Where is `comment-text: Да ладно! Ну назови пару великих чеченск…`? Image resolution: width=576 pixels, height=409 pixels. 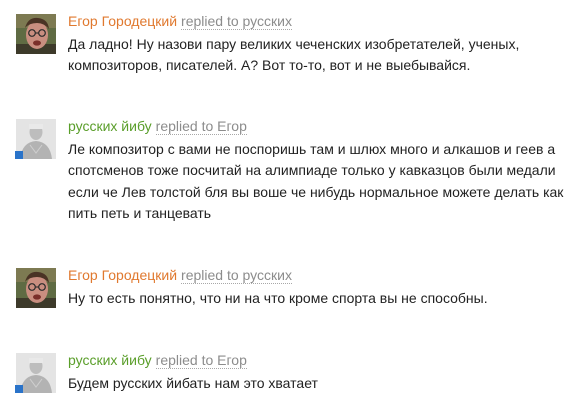 comment-text: Да ладно! Ну назови пару великих чеченск… is located at coordinates (294, 55).